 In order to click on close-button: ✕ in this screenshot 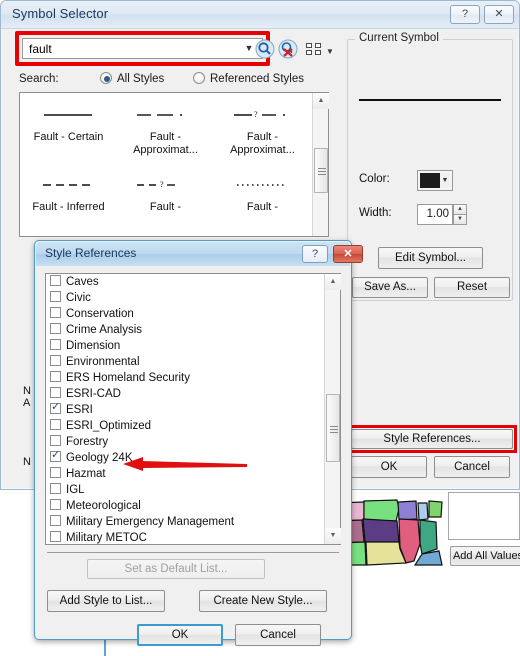, I will do `click(499, 14)`.